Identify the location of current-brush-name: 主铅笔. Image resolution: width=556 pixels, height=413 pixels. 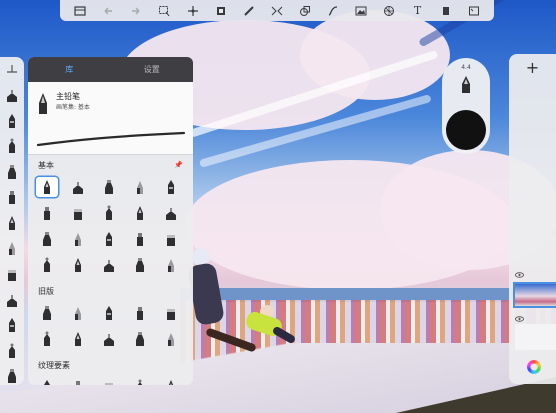
(68, 96).